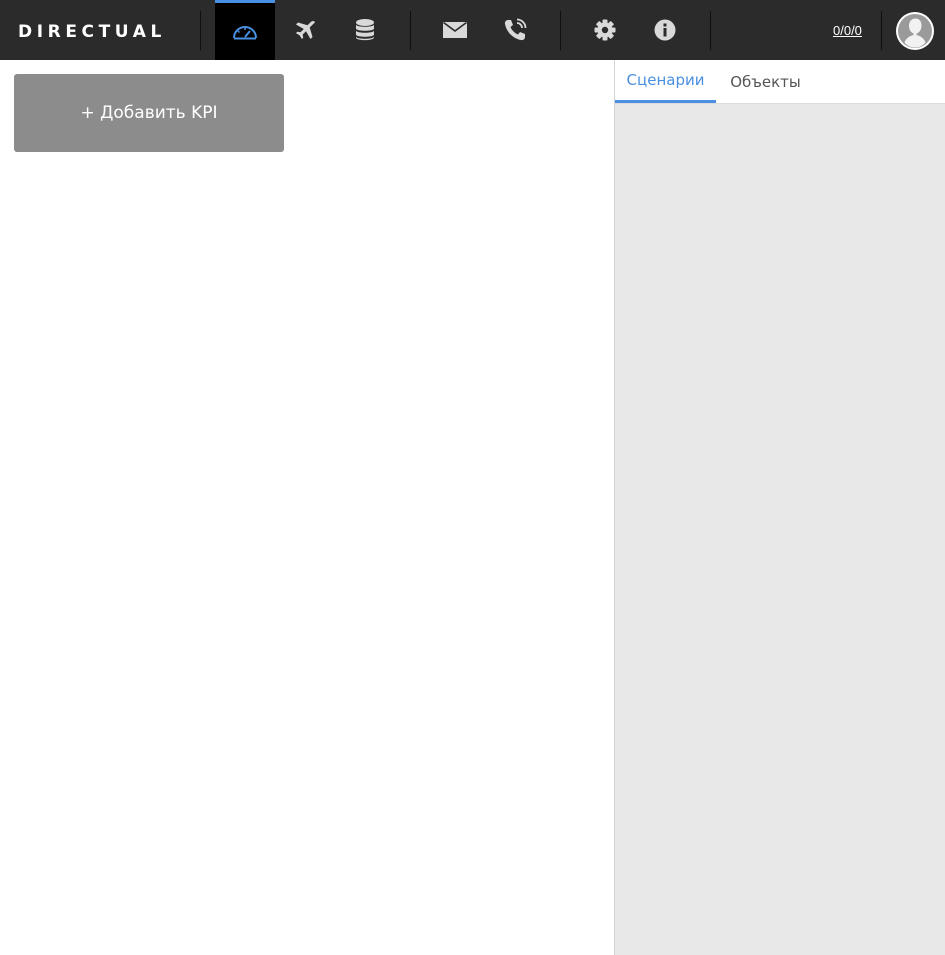  I want to click on directual-logo: DIRECTUAL, so click(92, 32).